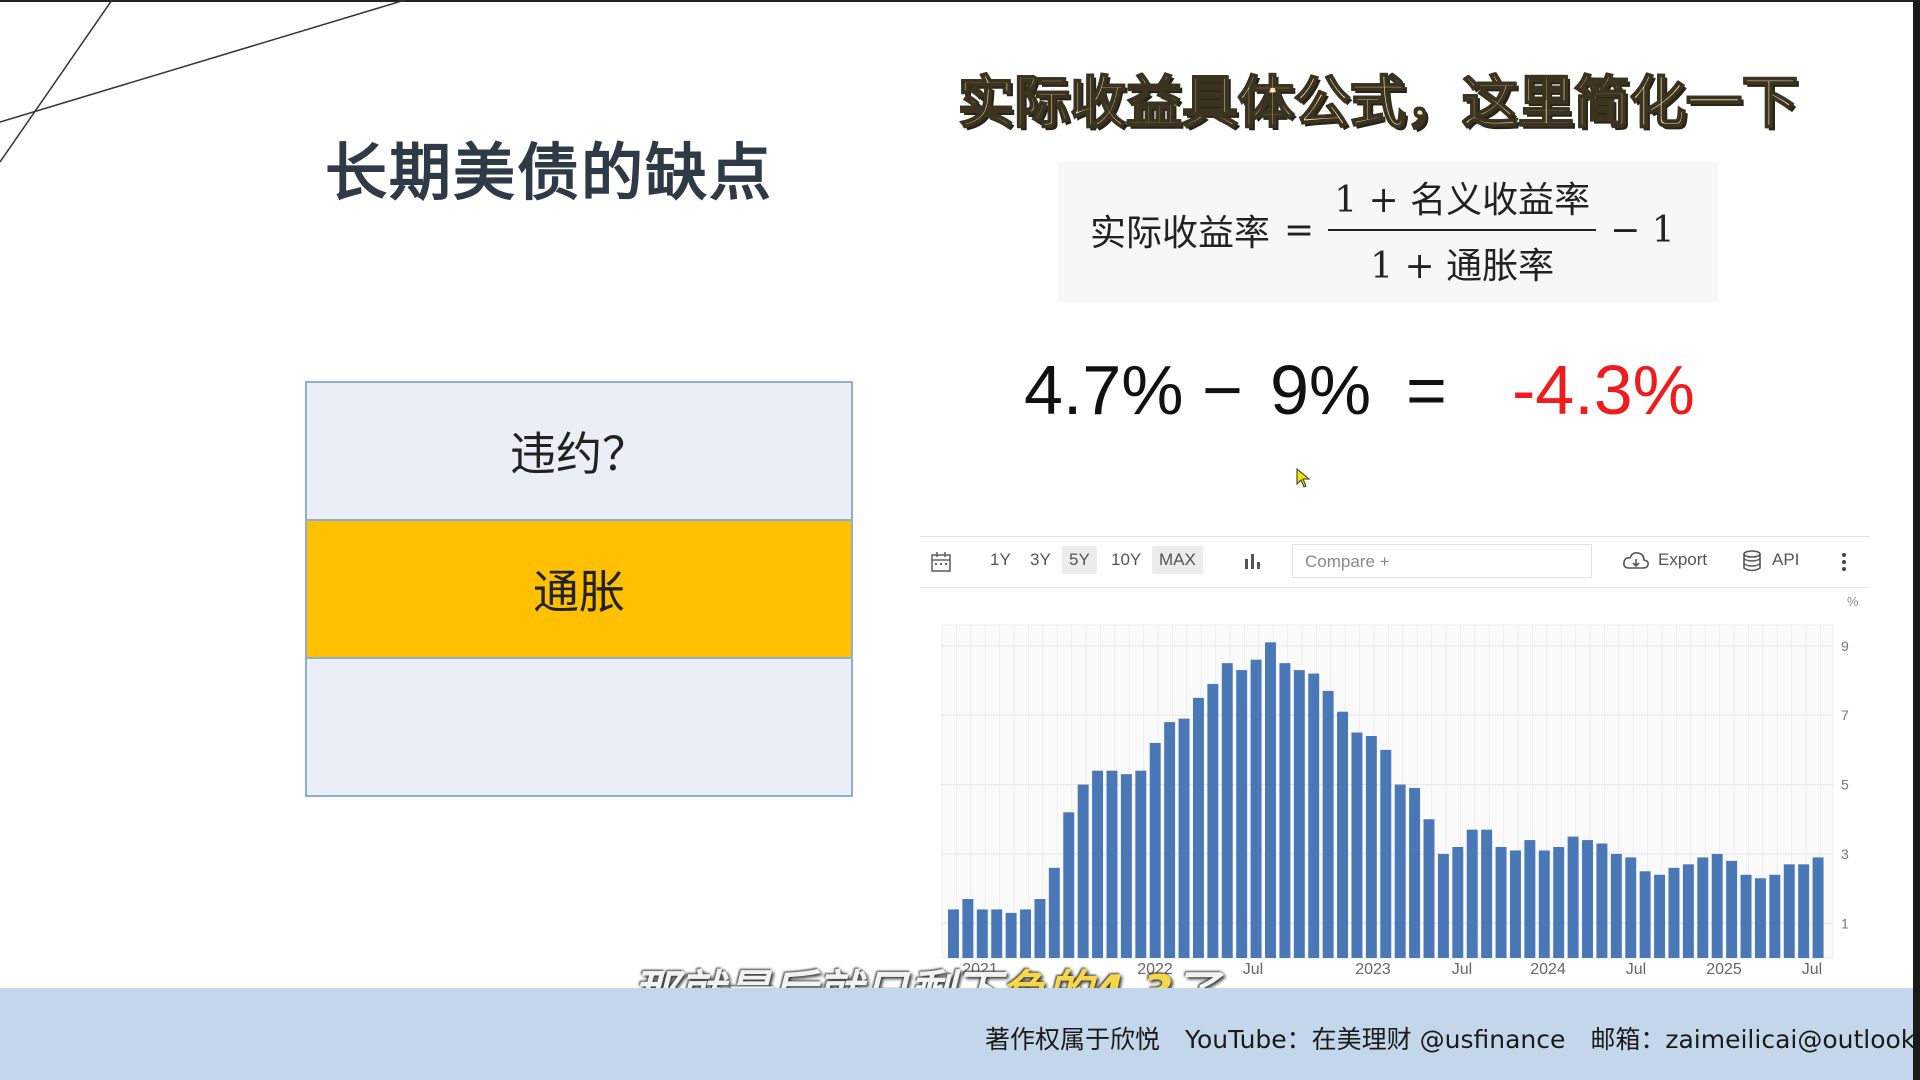 The height and width of the screenshot is (1080, 1920). I want to click on bar-chart-icon, so click(1252, 561).